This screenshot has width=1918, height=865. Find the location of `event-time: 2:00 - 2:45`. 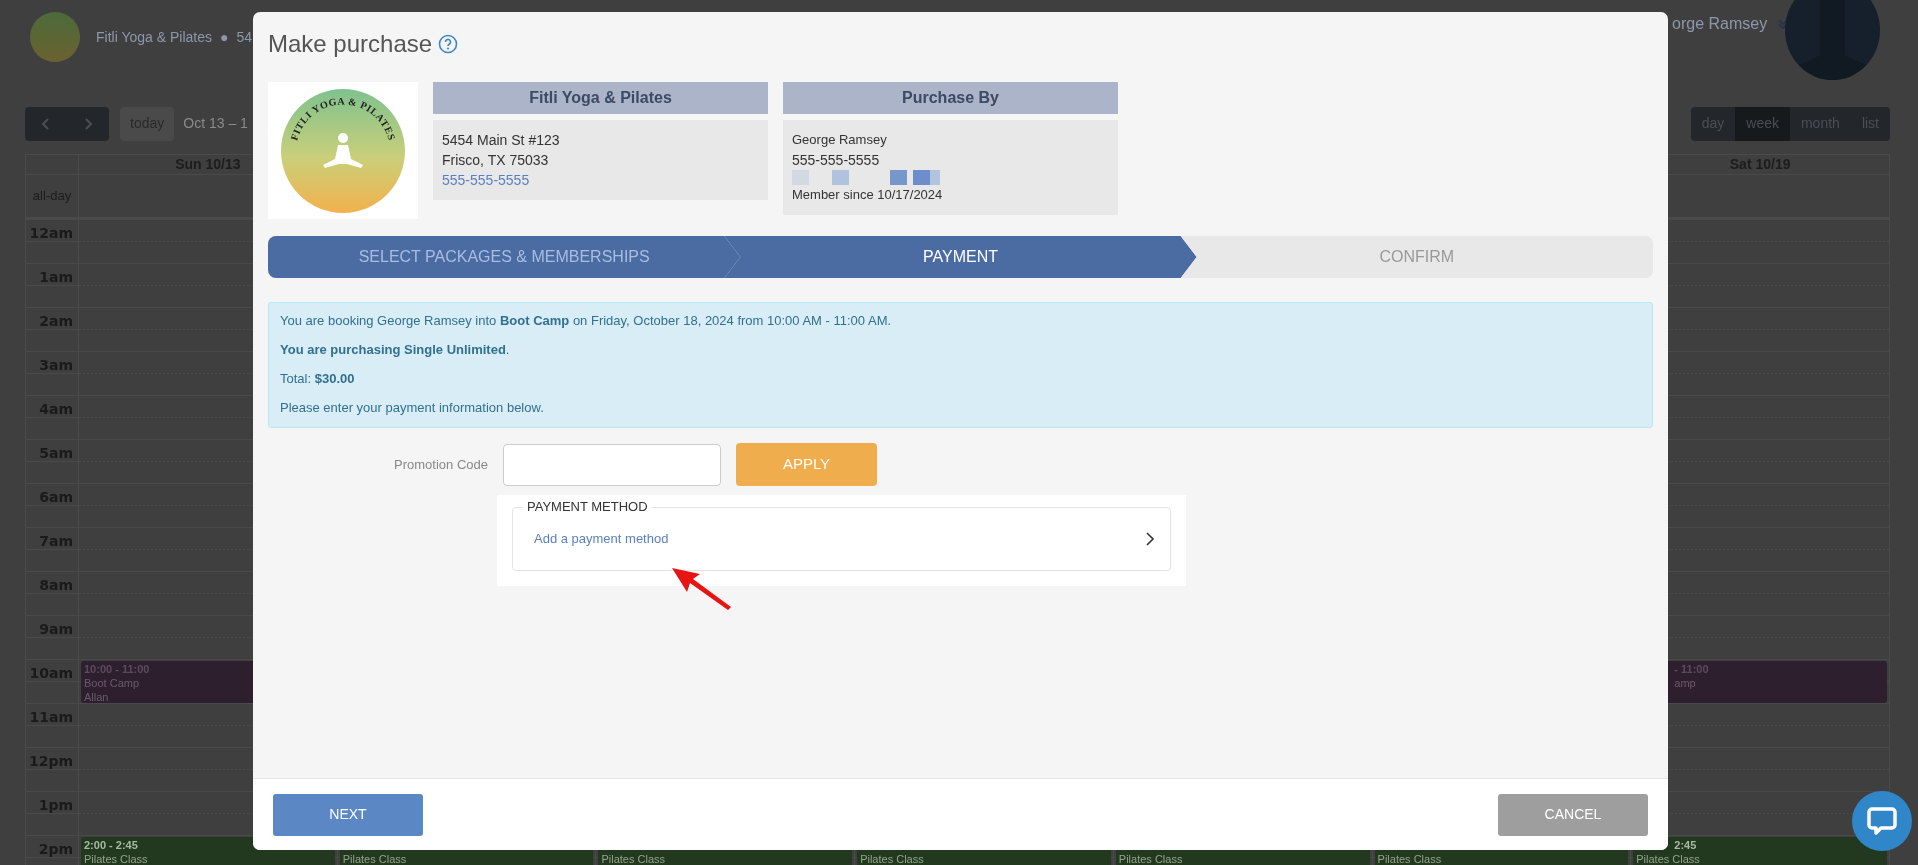

event-time: 2:00 - 2:45 is located at coordinates (111, 845).